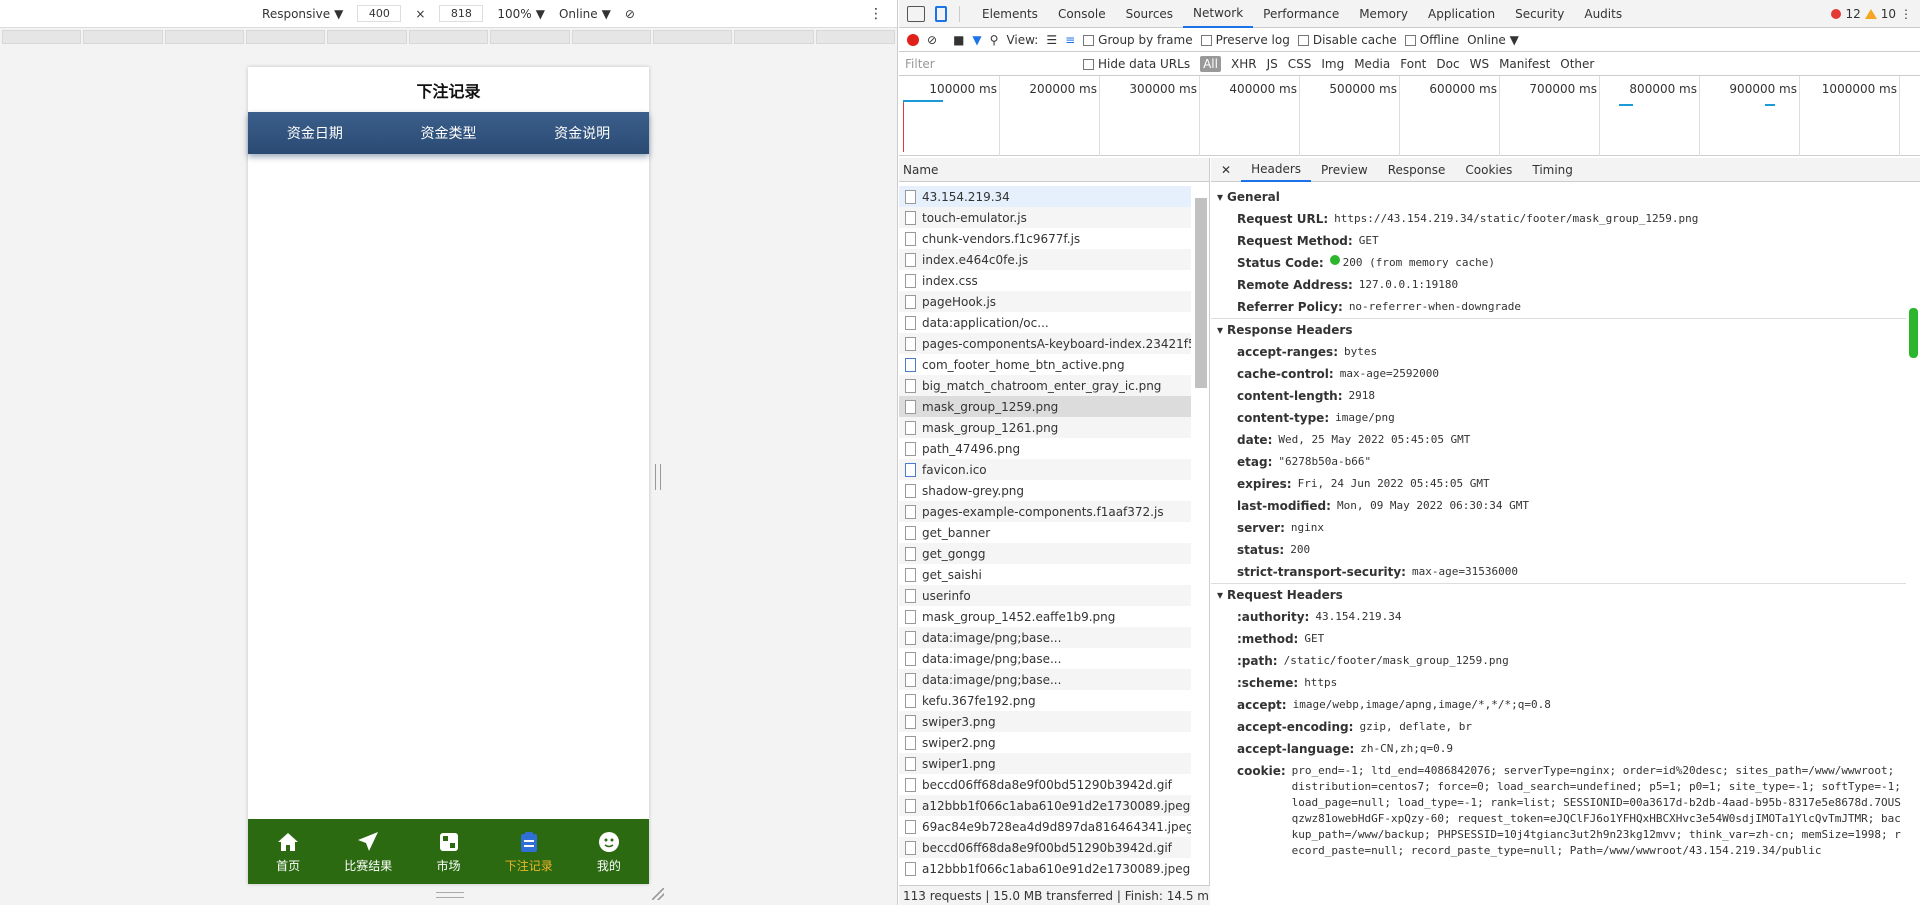  I want to click on request-row: path_47496.png, so click(1045, 448).